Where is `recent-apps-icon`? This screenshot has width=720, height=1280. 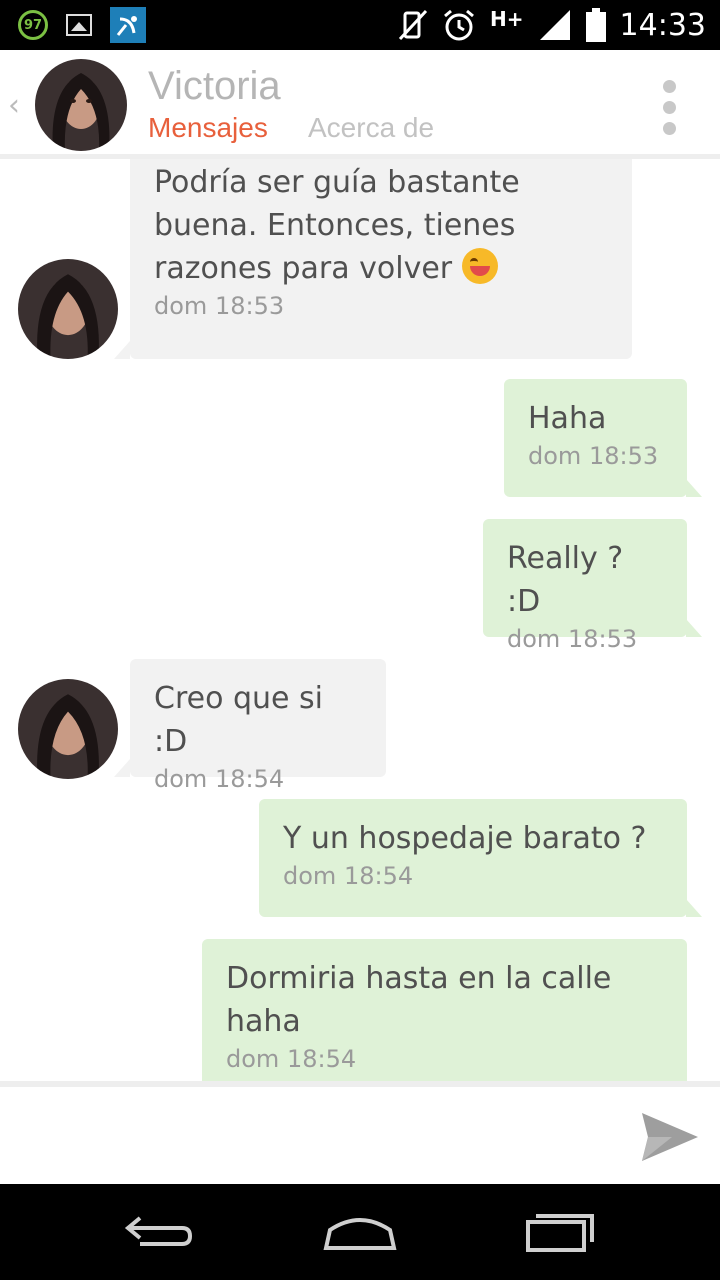 recent-apps-icon is located at coordinates (560, 1232).